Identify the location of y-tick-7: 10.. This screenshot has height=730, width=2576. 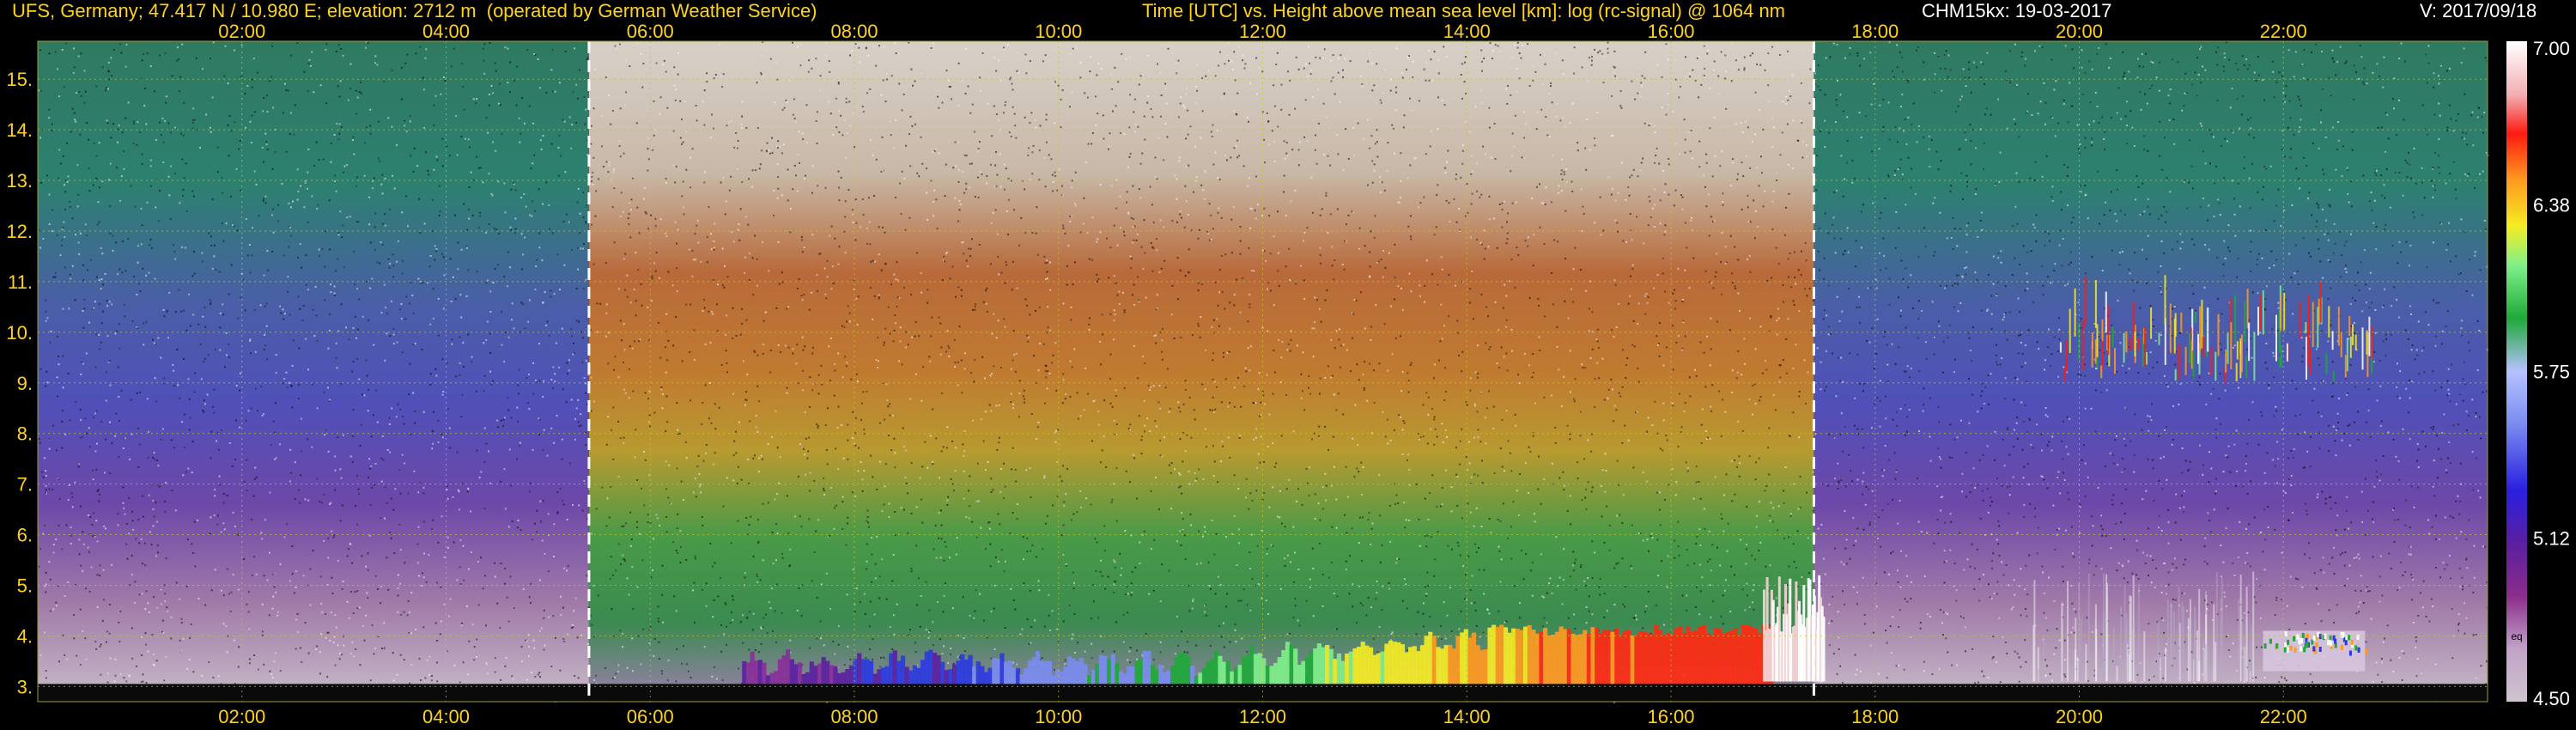
(19, 333).